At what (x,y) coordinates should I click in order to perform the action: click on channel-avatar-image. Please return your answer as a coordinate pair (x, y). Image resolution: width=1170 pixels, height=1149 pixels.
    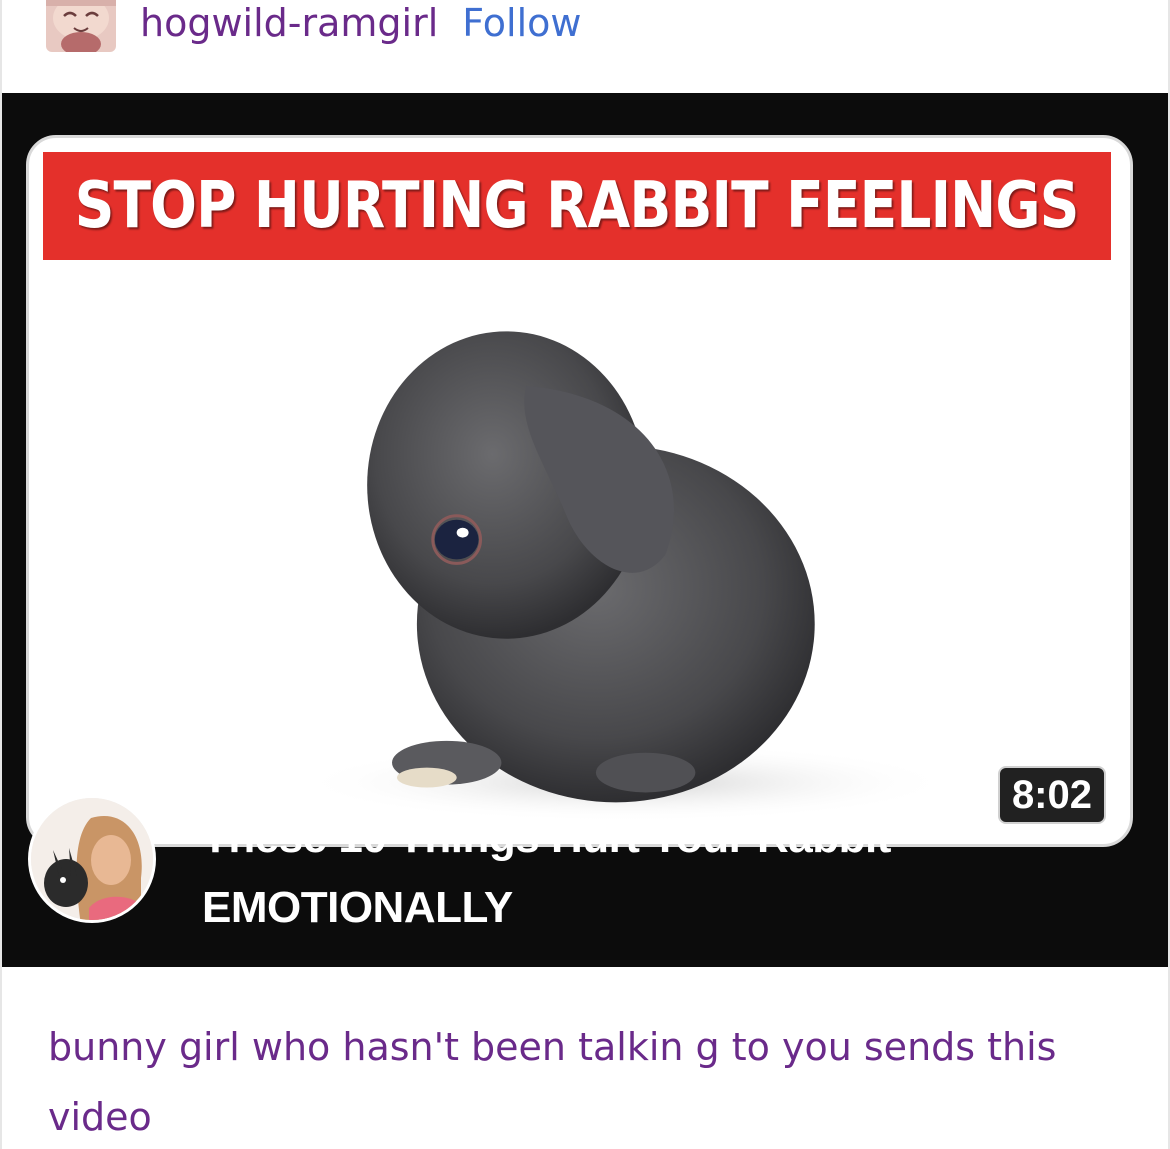
    Looking at the image, I should click on (92, 859).